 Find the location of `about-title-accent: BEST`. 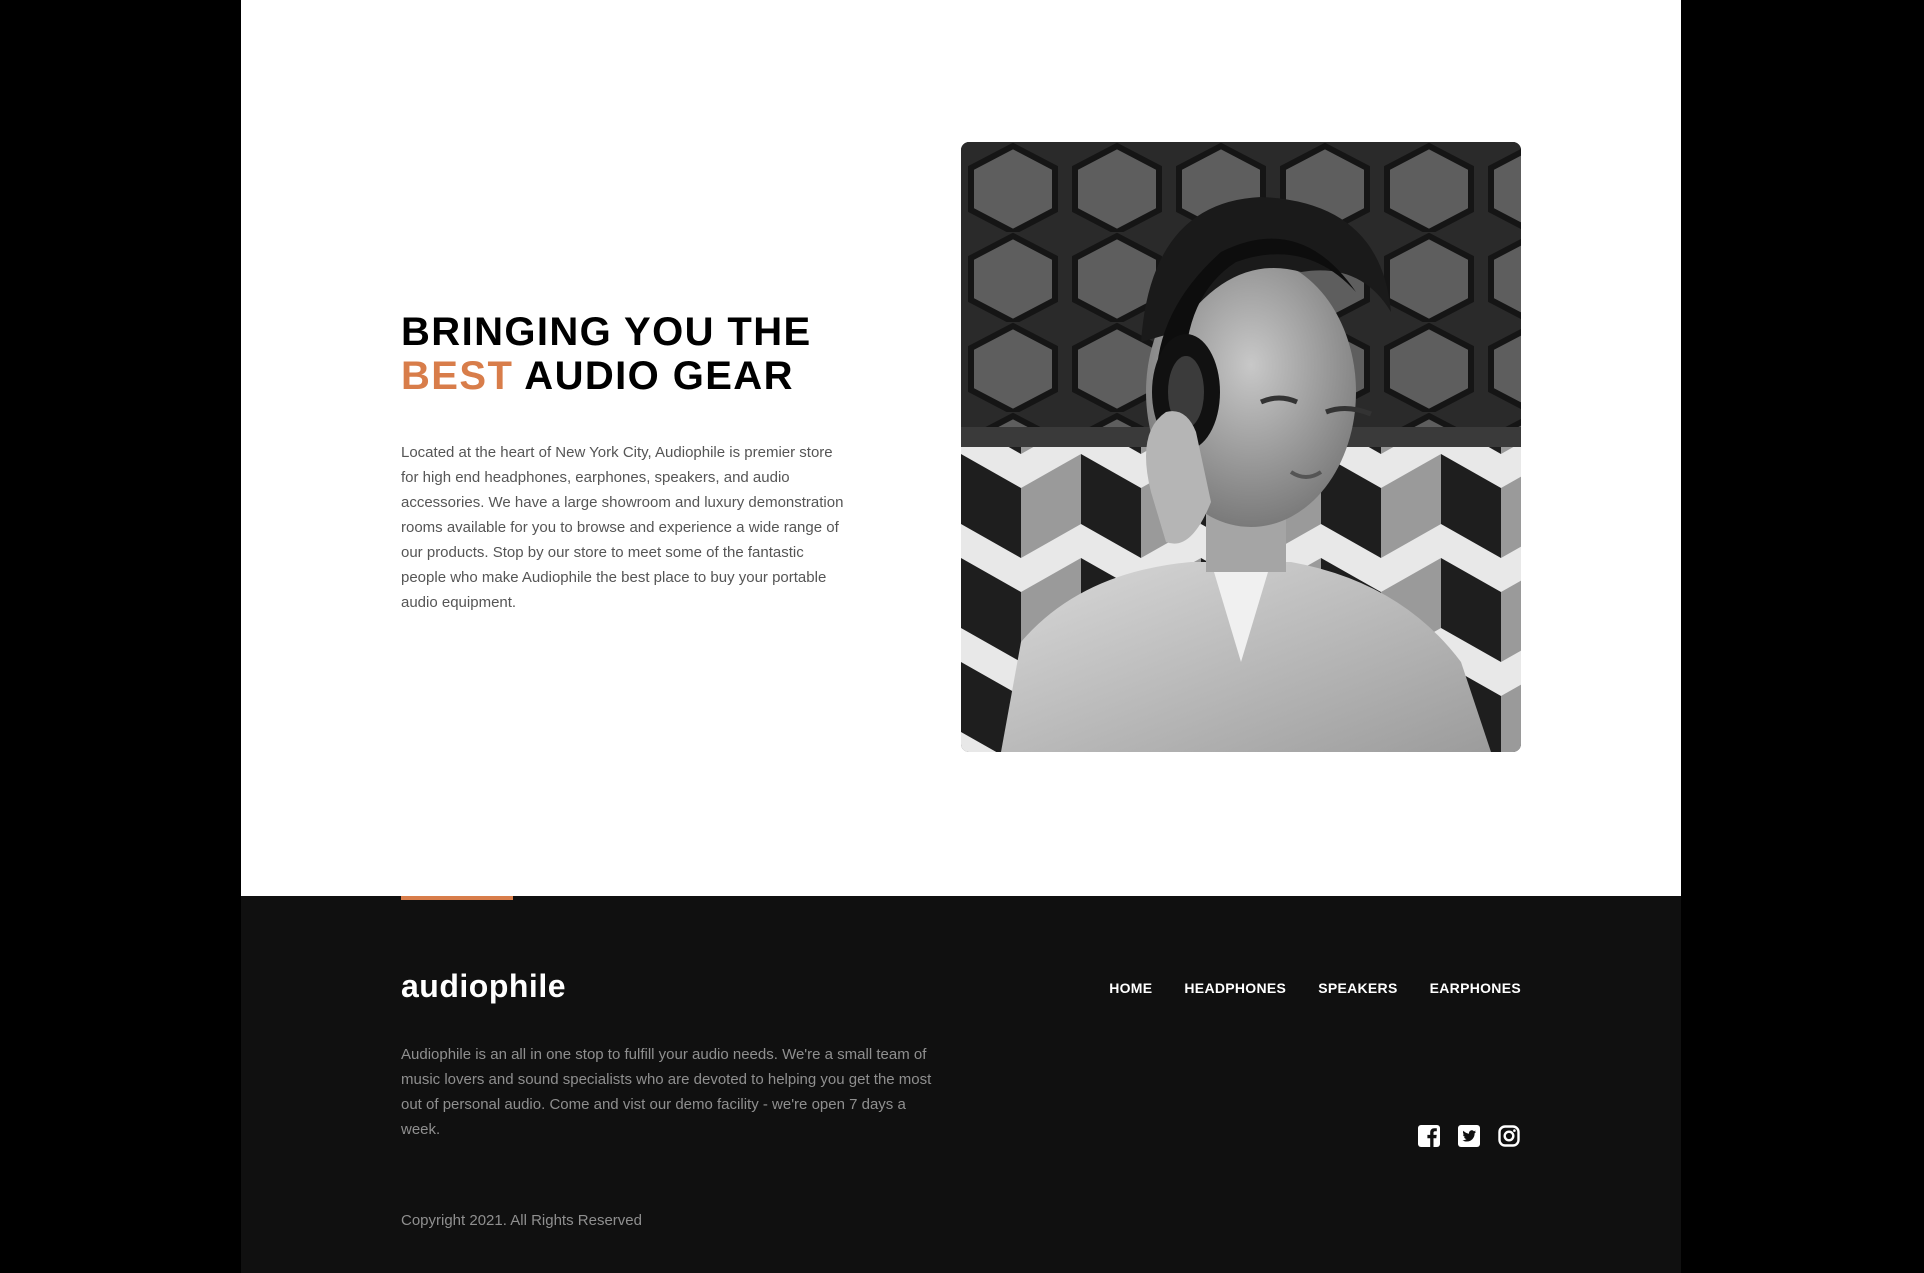

about-title-accent: BEST is located at coordinates (457, 376).